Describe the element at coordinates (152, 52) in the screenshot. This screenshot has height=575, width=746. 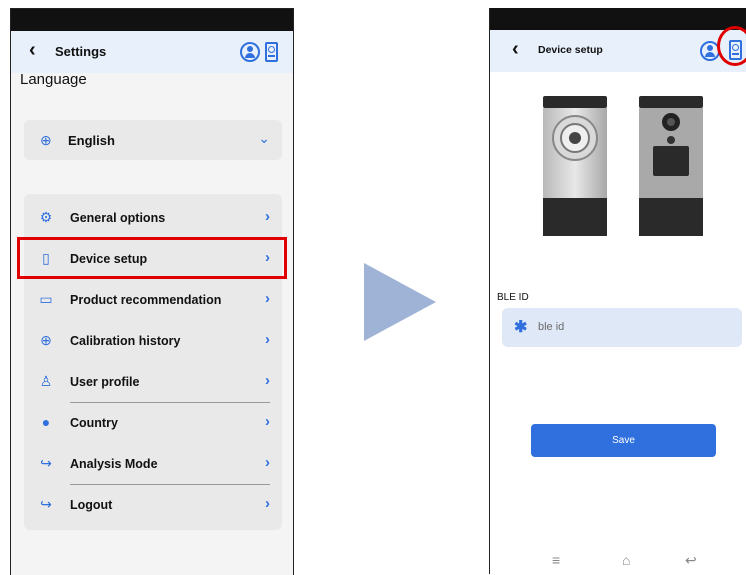
I see `settings-header: ‹ Settings` at that location.